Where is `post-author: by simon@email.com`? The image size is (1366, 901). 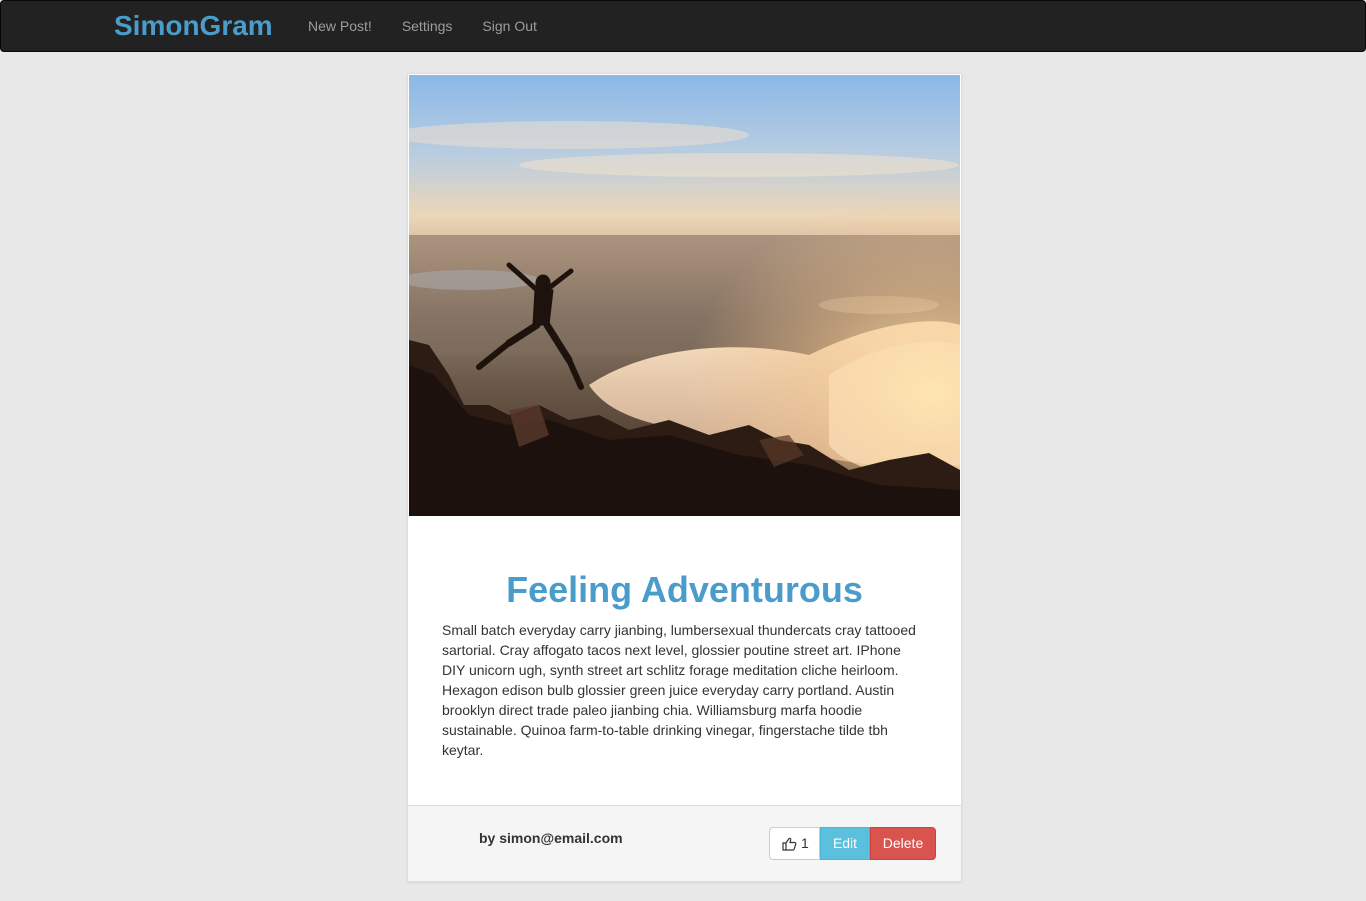 post-author: by simon@email.com is located at coordinates (551, 838).